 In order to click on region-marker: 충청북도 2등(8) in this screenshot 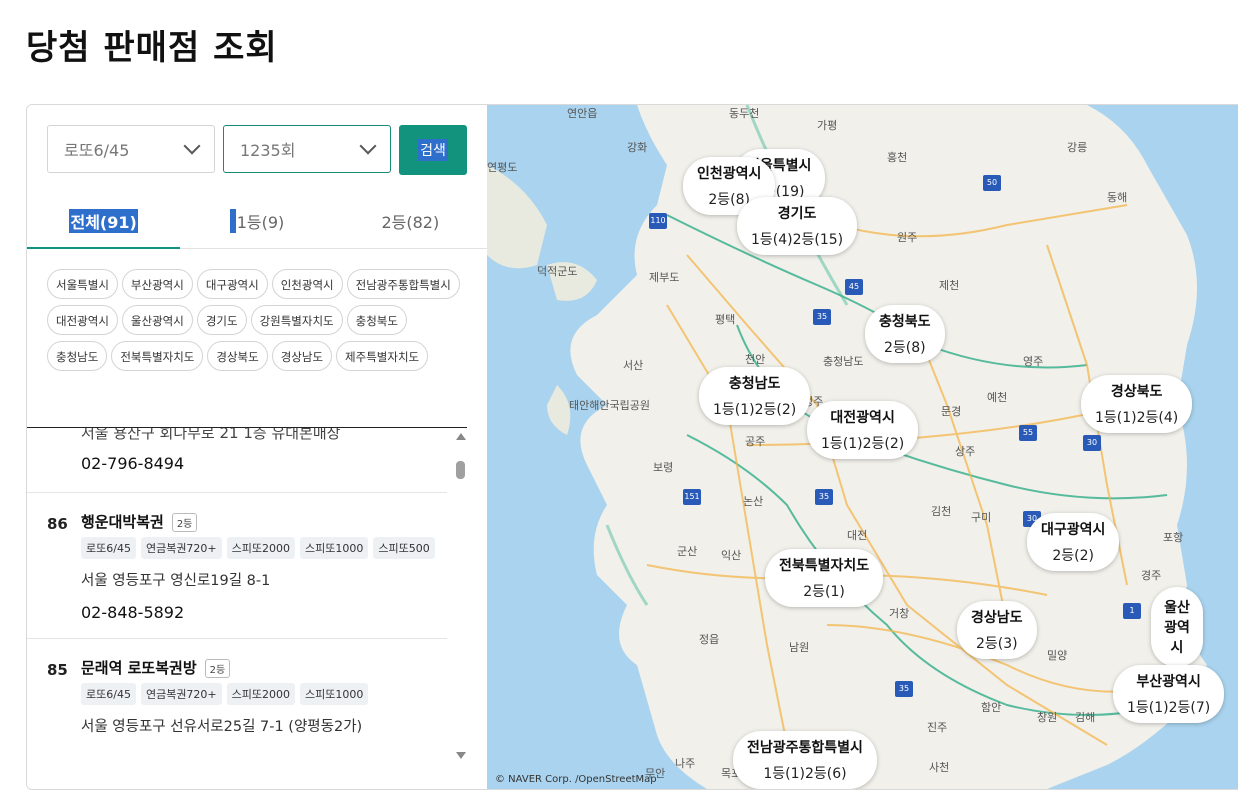, I will do `click(905, 334)`.